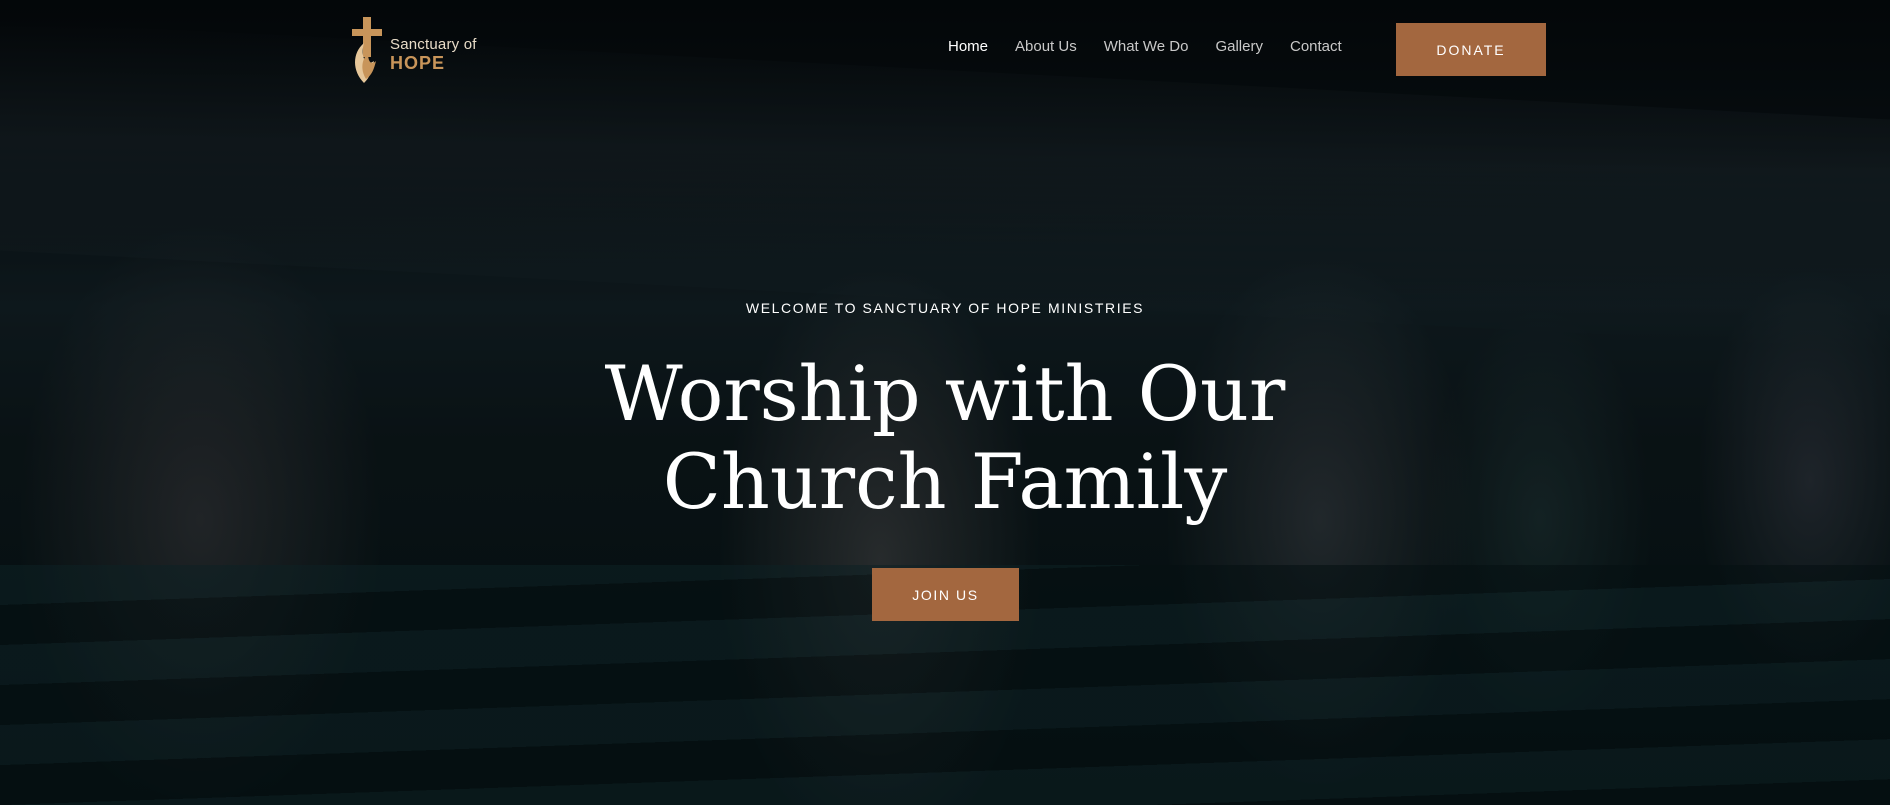  What do you see at coordinates (1471, 49) in the screenshot?
I see `donate-button: DONATE` at bounding box center [1471, 49].